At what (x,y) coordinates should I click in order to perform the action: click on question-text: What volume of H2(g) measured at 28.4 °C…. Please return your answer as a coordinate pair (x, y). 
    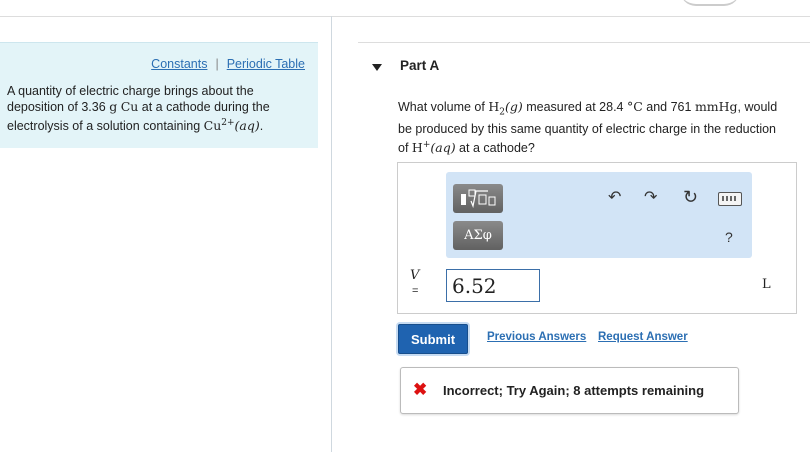
    Looking at the image, I should click on (593, 127).